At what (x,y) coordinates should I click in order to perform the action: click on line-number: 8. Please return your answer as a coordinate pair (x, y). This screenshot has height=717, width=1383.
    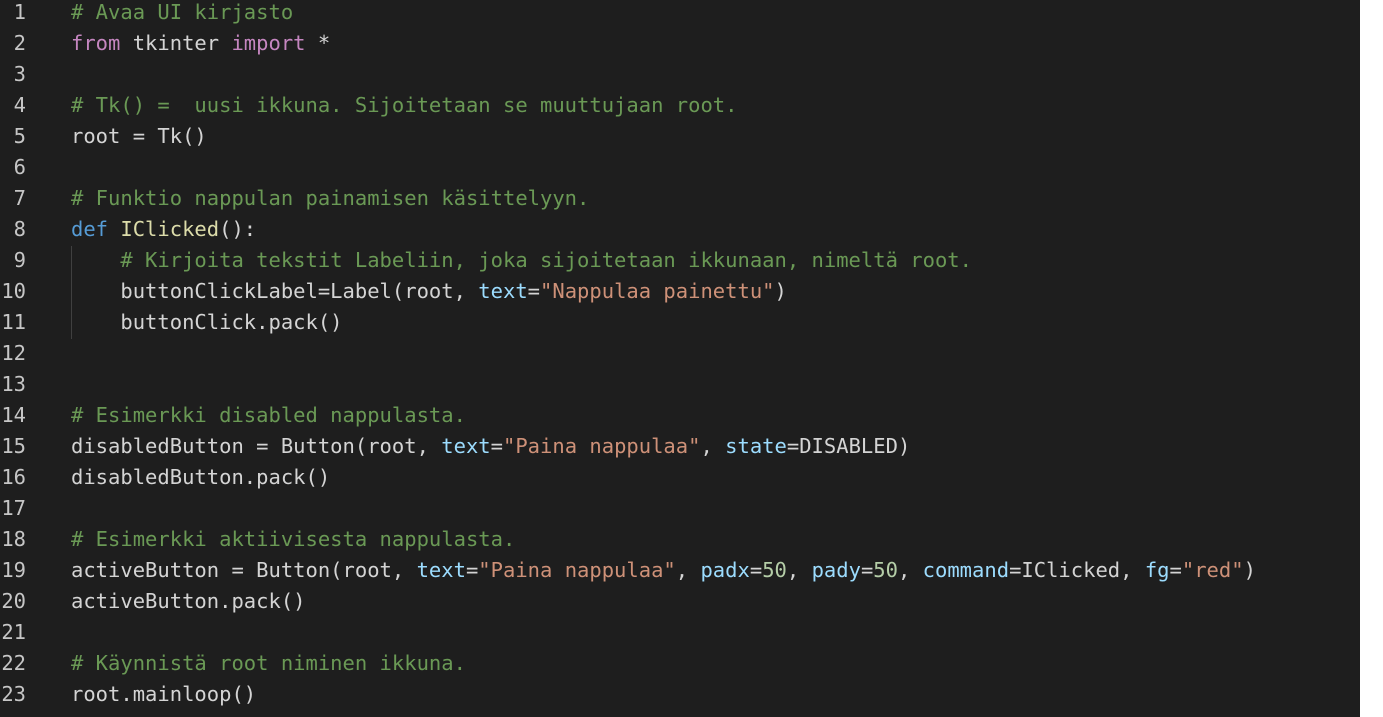
    Looking at the image, I should click on (19, 229).